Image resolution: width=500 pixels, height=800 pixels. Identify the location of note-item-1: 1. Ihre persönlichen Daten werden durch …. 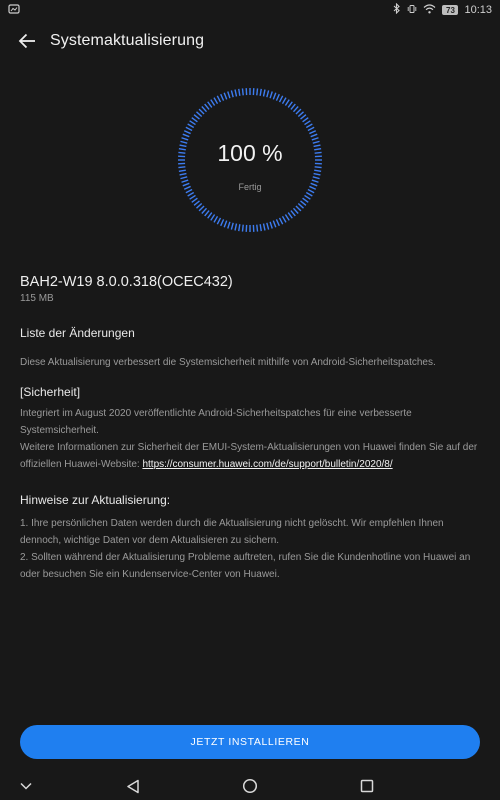
(232, 532).